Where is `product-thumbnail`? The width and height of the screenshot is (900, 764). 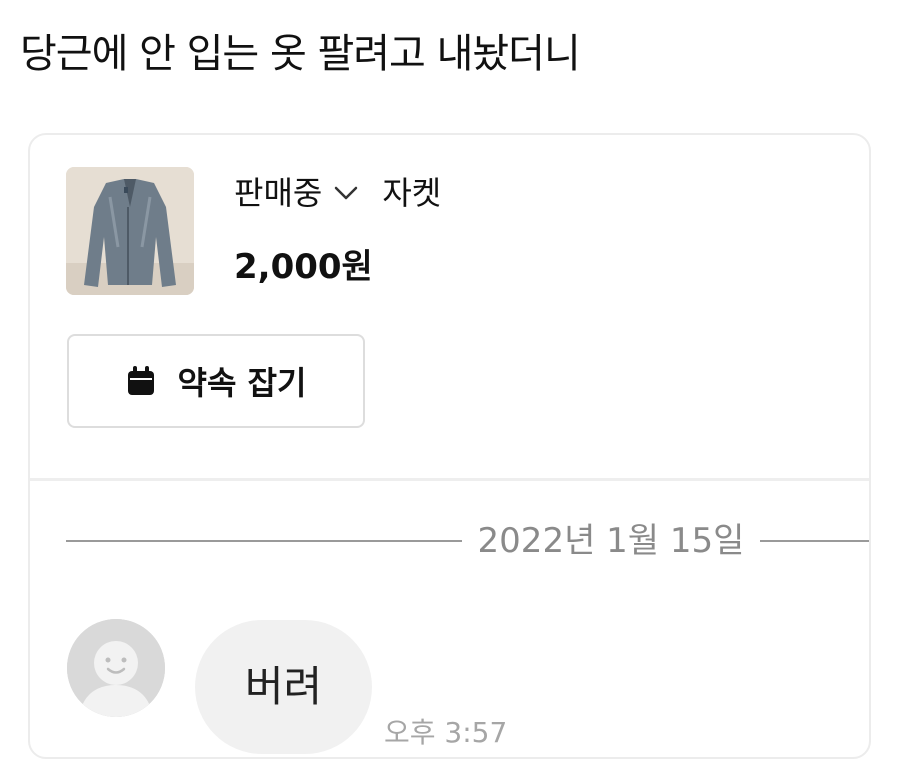
product-thumbnail is located at coordinates (130, 231).